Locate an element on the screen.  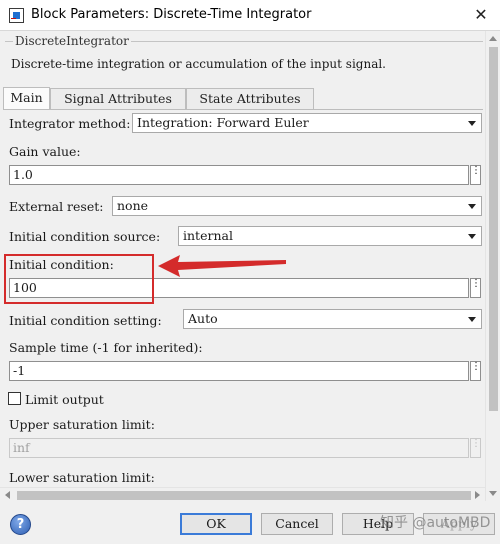
gain-label: Gain value: is located at coordinates (45, 151).